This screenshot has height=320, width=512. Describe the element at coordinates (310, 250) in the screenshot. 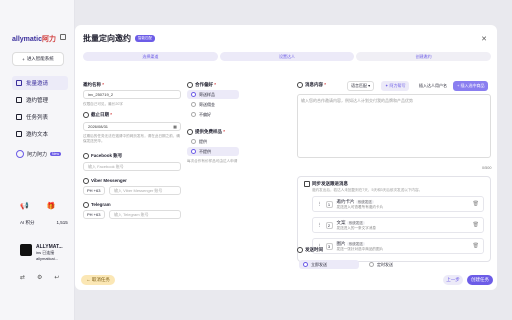

I see `send-time-label: 发送时间` at that location.